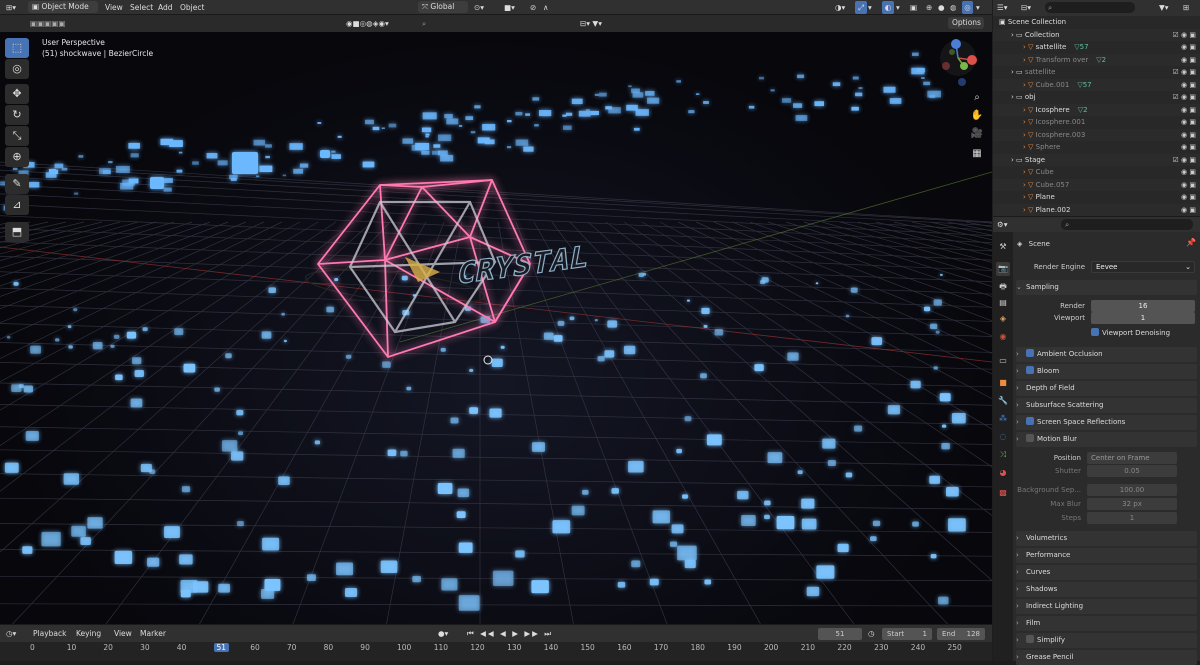 The height and width of the screenshot is (665, 1200). Describe the element at coordinates (1096, 172) in the screenshot. I see `outliner-row: › ▽ Cube ◉ ▣` at that location.